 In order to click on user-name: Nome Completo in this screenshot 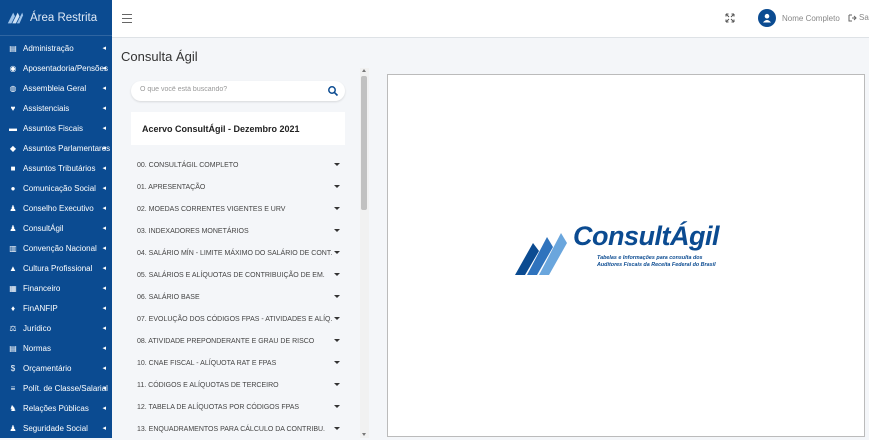, I will do `click(811, 18)`.